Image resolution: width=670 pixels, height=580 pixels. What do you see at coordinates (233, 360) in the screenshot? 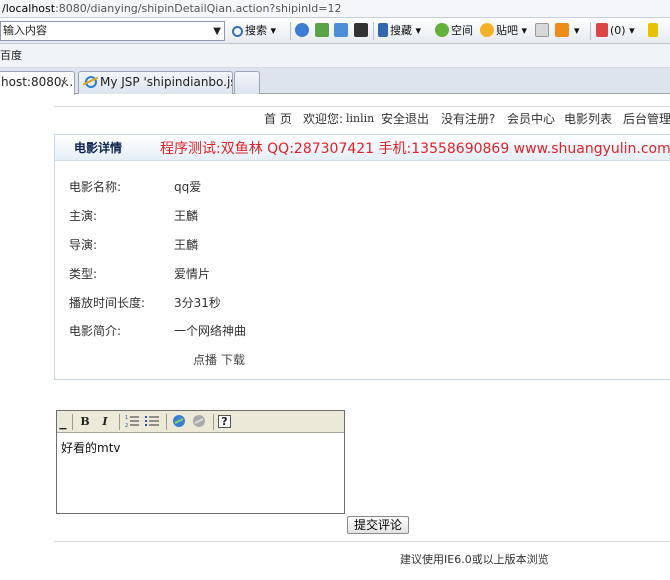
I see `download-link: 下载` at bounding box center [233, 360].